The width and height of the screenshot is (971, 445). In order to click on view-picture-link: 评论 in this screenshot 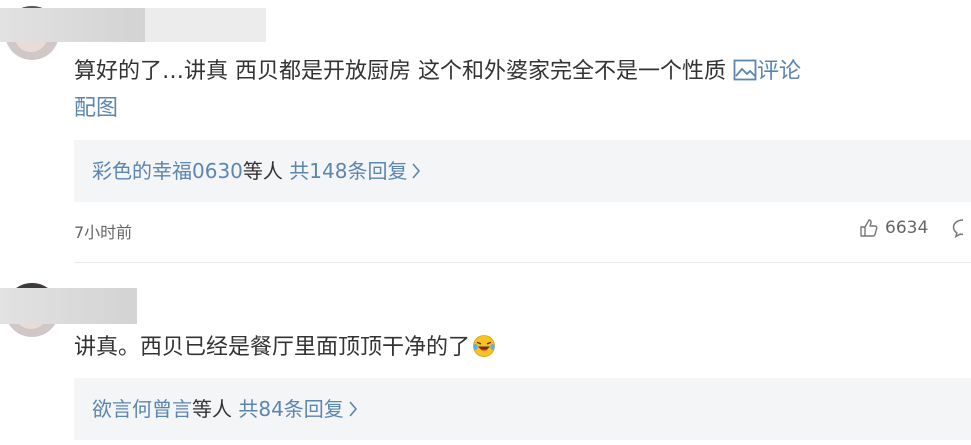, I will do `click(767, 71)`.